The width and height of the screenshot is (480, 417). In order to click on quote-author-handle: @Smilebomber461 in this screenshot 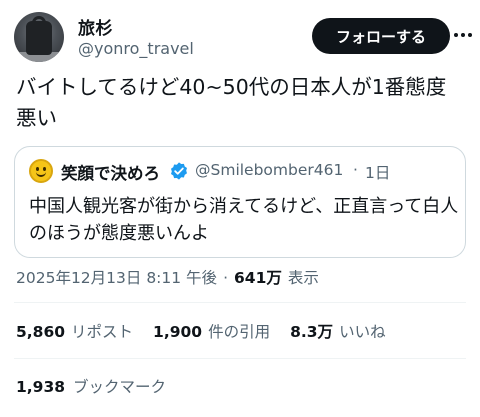, I will do `click(269, 170)`.